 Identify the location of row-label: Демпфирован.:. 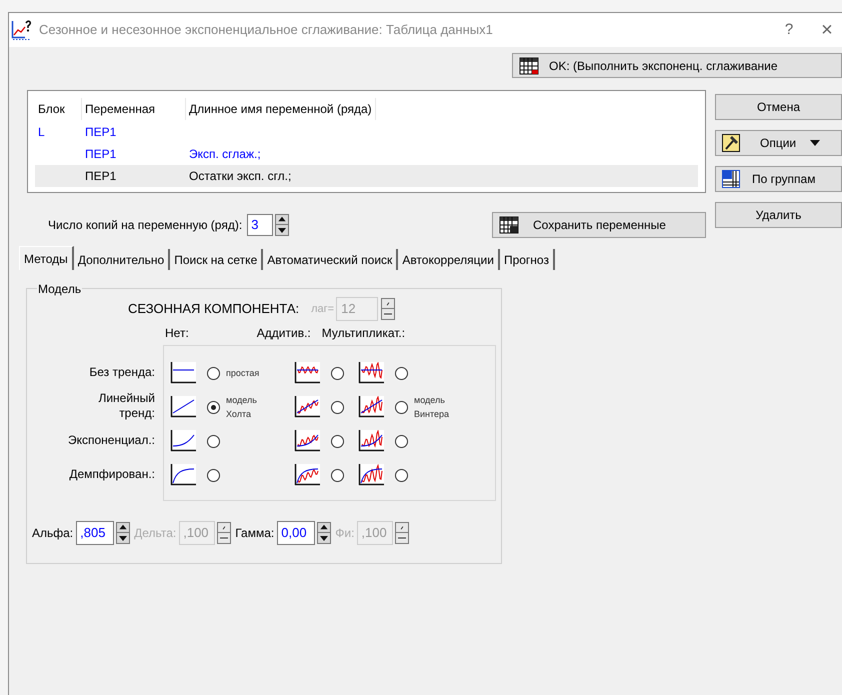
(111, 474).